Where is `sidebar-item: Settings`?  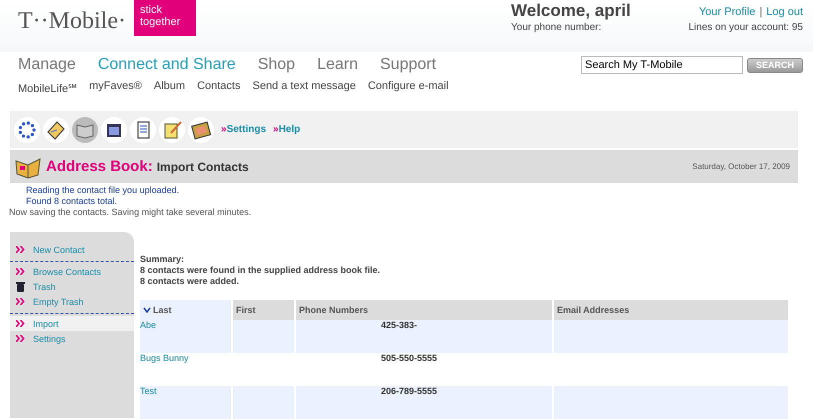 sidebar-item: Settings is located at coordinates (72, 338).